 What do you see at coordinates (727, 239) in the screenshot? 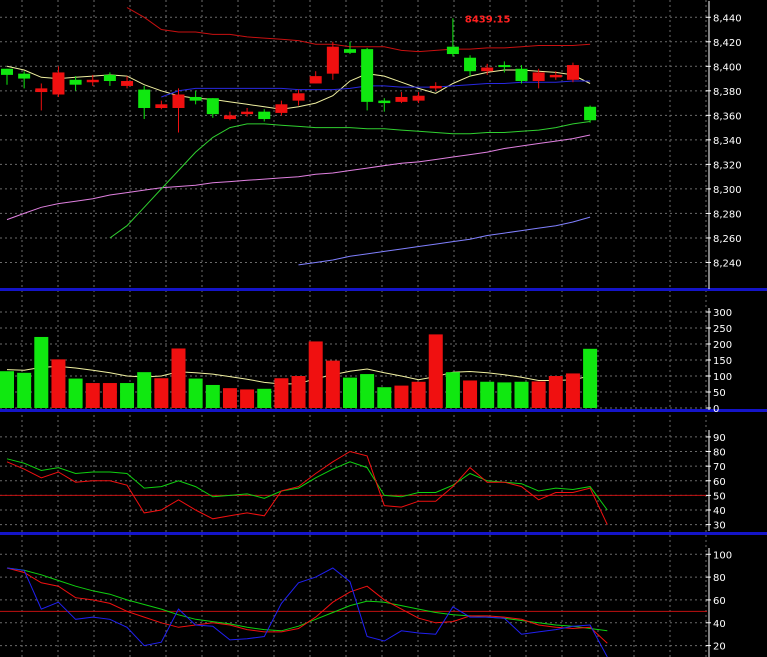
I see `axis-tick-label: 8,260` at bounding box center [727, 239].